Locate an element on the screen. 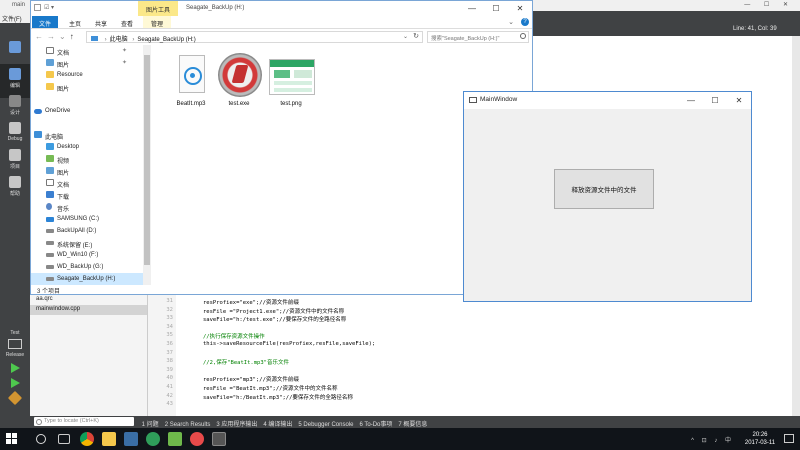 This screenshot has height=450, width=800. open-document-item: aa.qrc is located at coordinates (88, 300).